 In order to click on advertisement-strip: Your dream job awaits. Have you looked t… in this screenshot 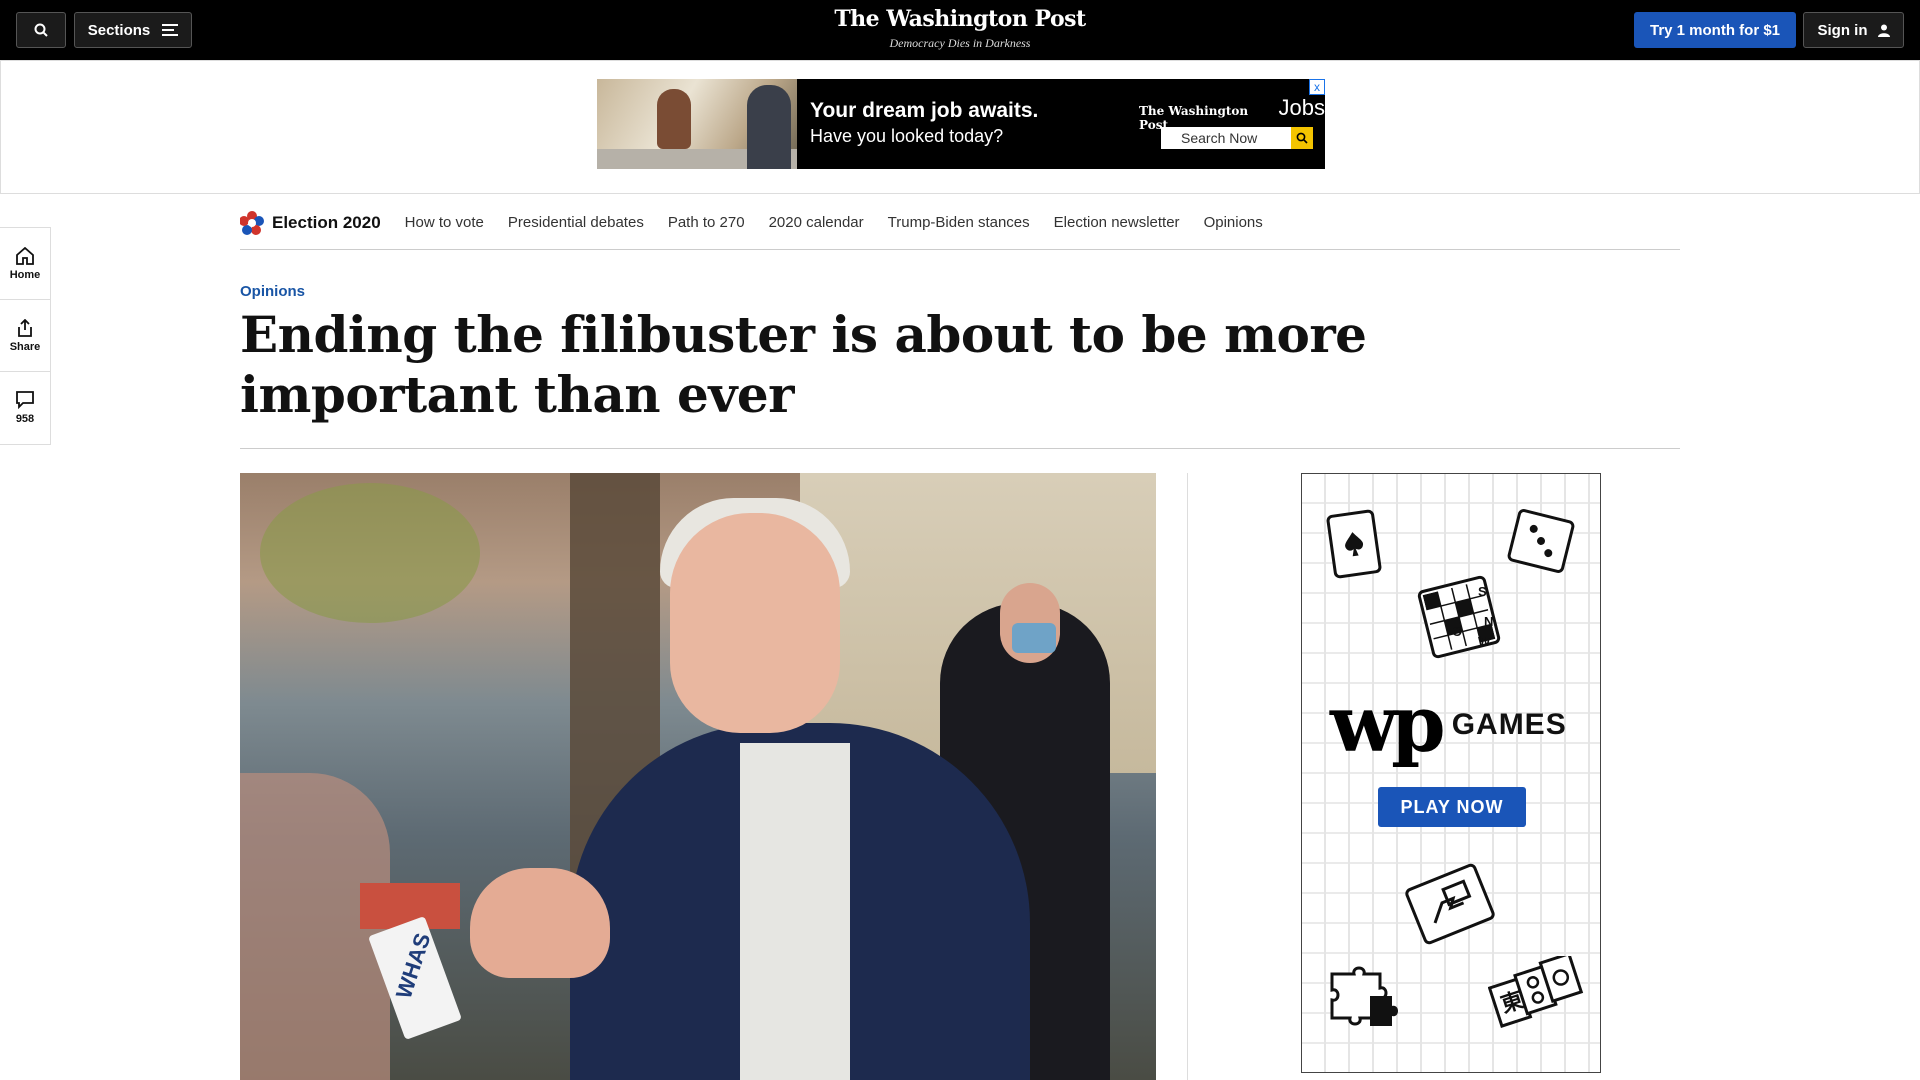, I will do `click(960, 127)`.